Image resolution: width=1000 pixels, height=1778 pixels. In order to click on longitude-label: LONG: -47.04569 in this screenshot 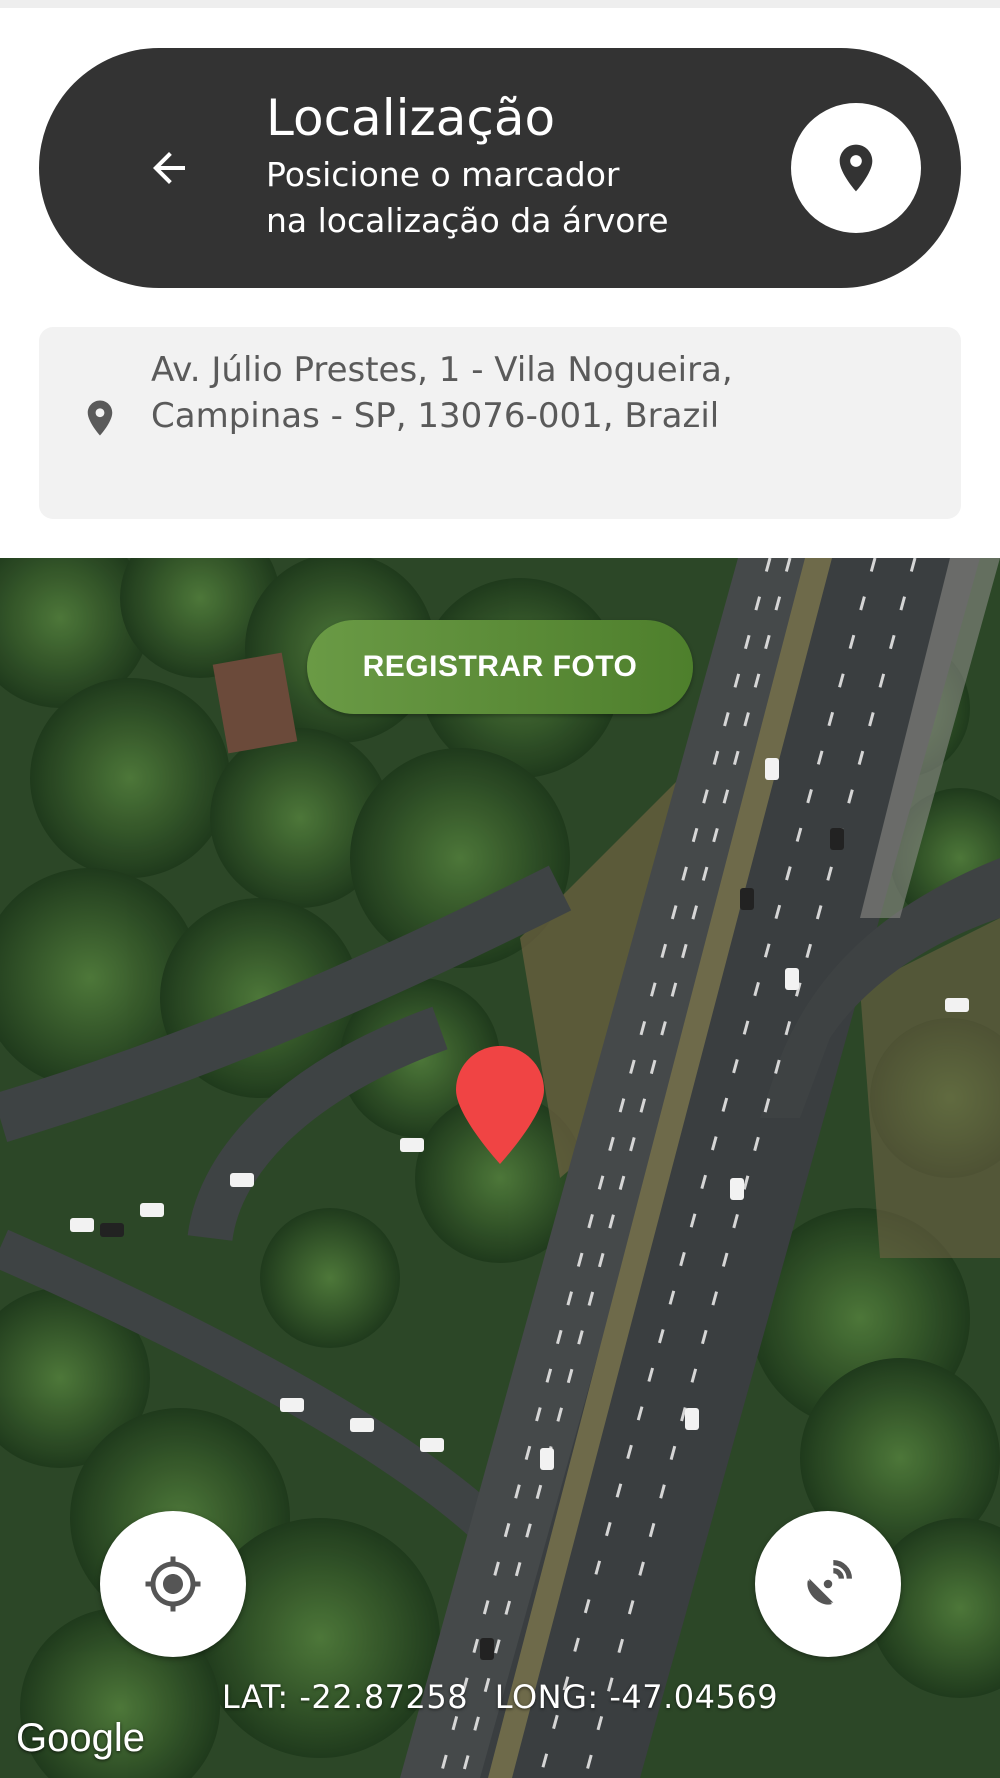, I will do `click(636, 1697)`.